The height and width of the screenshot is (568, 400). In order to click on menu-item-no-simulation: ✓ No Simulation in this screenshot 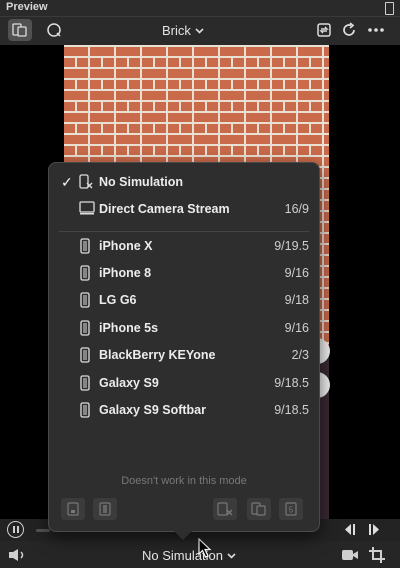, I will do `click(184, 182)`.